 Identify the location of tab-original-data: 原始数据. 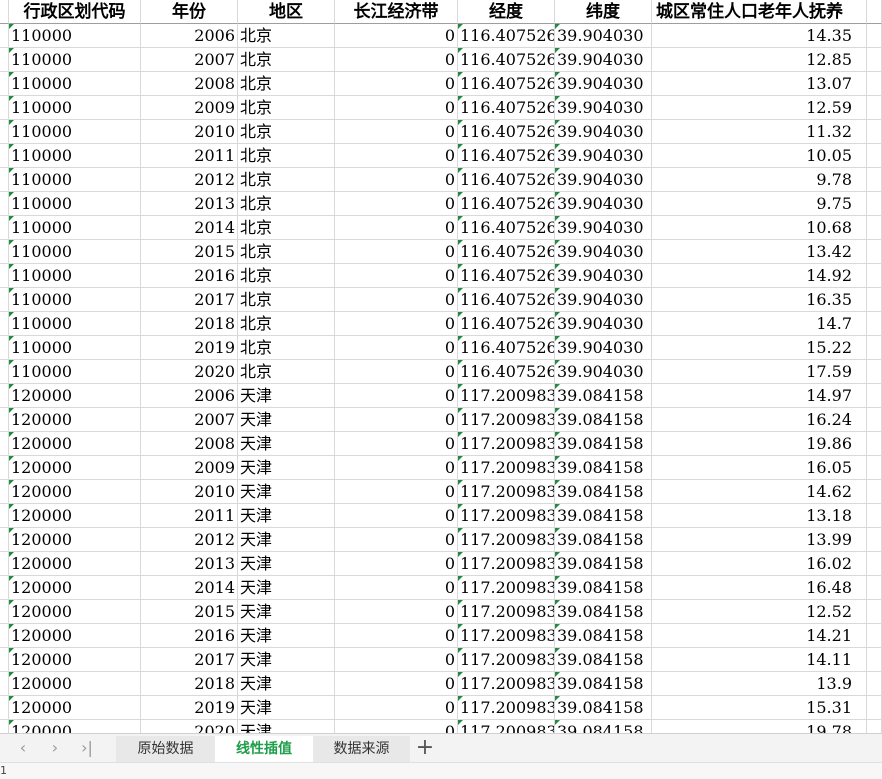
(165, 749).